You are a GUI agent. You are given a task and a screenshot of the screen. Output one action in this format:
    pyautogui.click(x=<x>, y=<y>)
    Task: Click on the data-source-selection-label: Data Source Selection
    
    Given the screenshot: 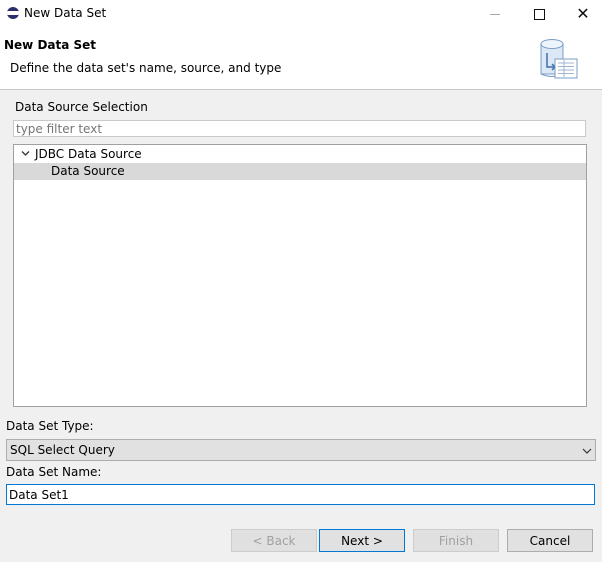 What is the action you would take?
    pyautogui.click(x=81, y=107)
    